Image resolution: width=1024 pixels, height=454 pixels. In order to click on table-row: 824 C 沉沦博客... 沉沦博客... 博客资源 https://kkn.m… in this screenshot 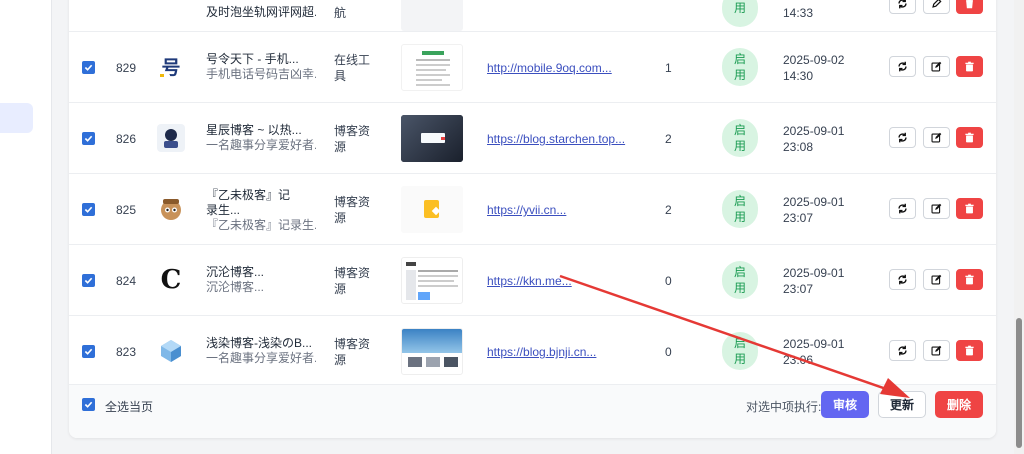, I will do `click(532, 280)`.